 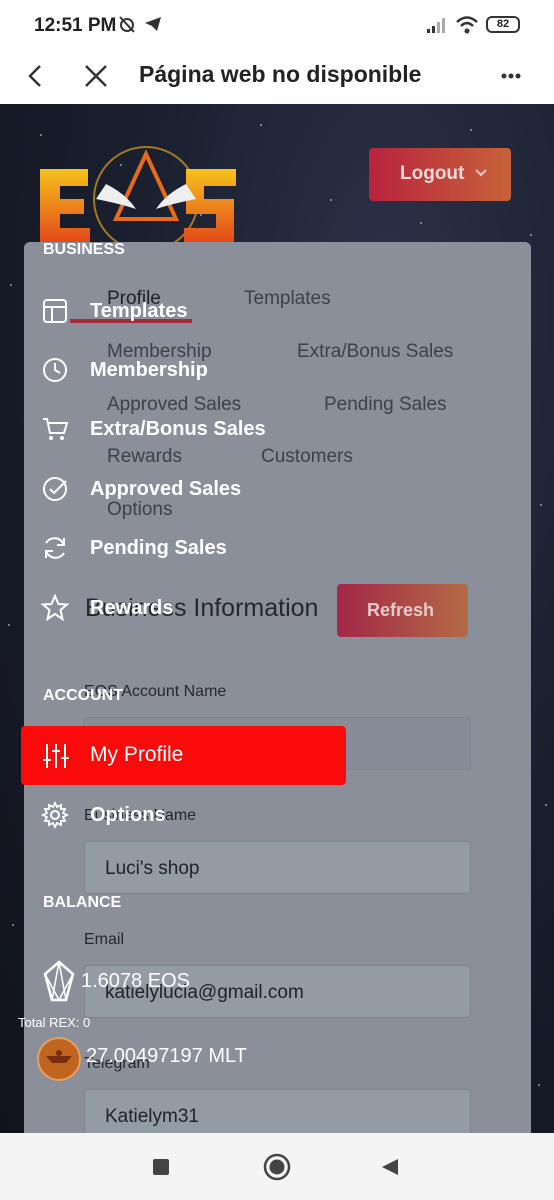 I want to click on email-label: Email, so click(x=104, y=939).